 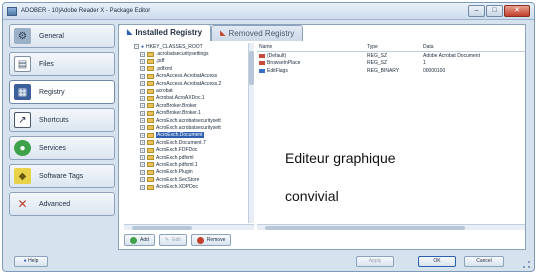 What do you see at coordinates (437, 261) in the screenshot?
I see `ok-button: OK` at bounding box center [437, 261].